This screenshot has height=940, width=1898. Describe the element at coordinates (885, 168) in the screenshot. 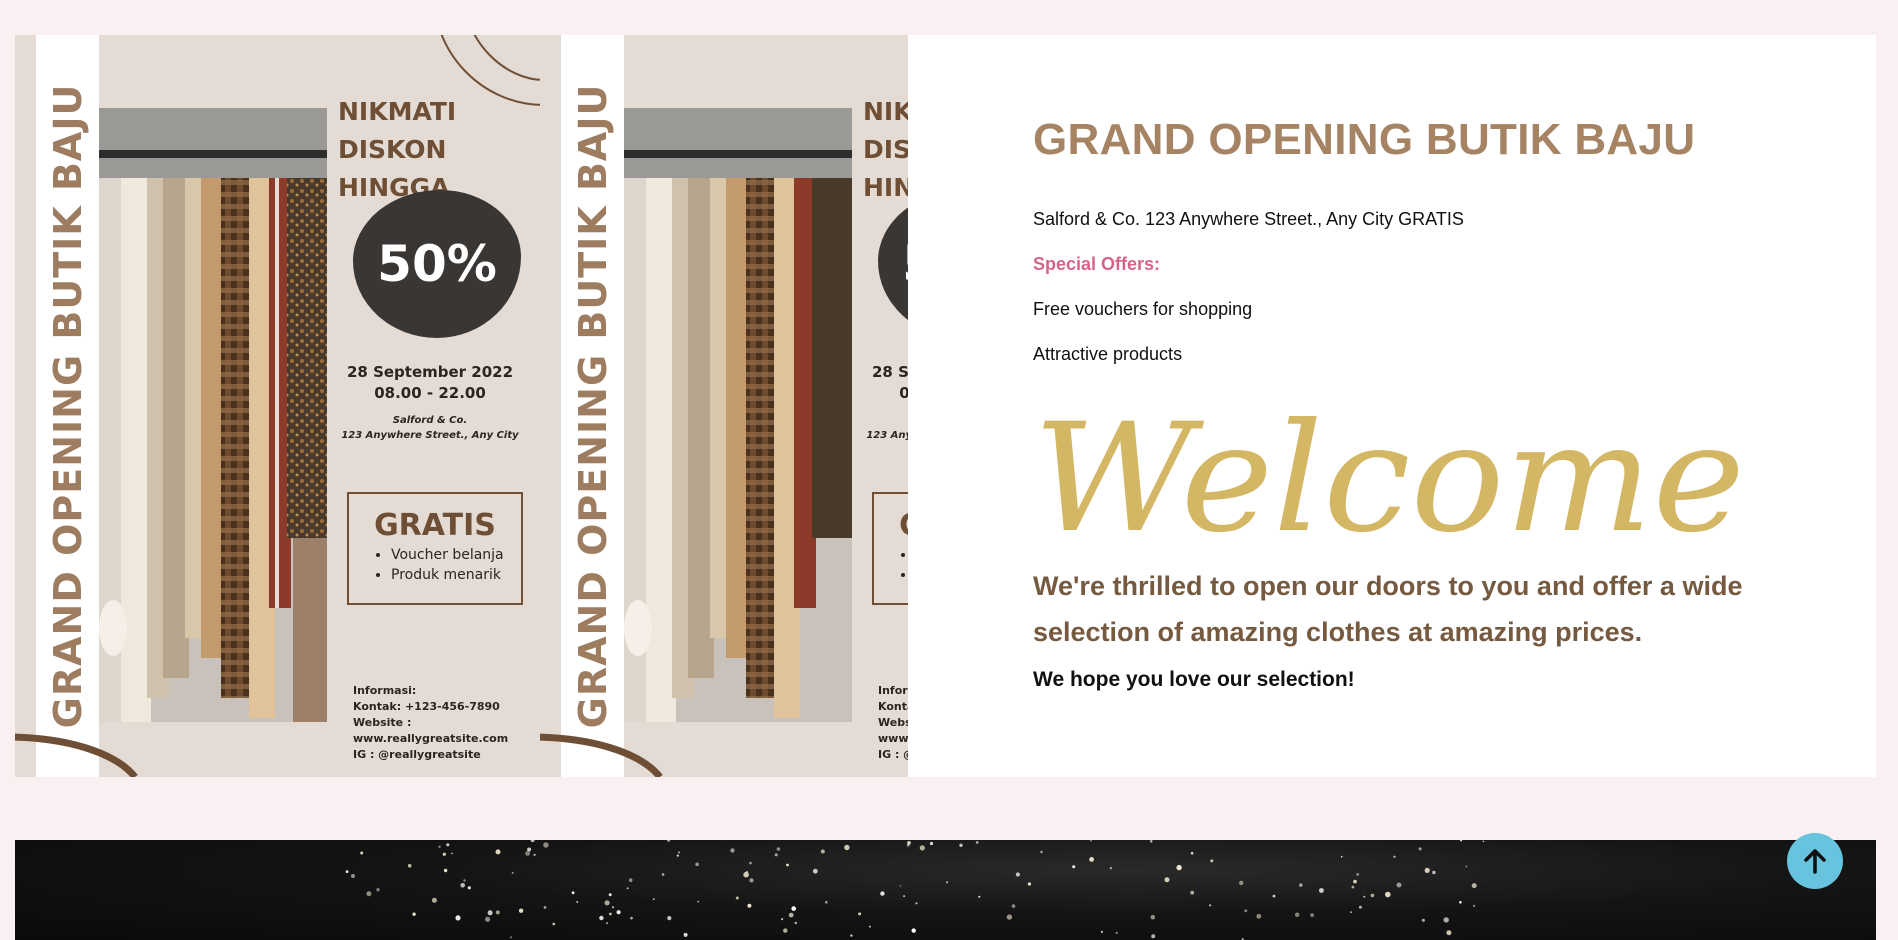

I see `promo-line-2: DISKON HINGGA` at that location.